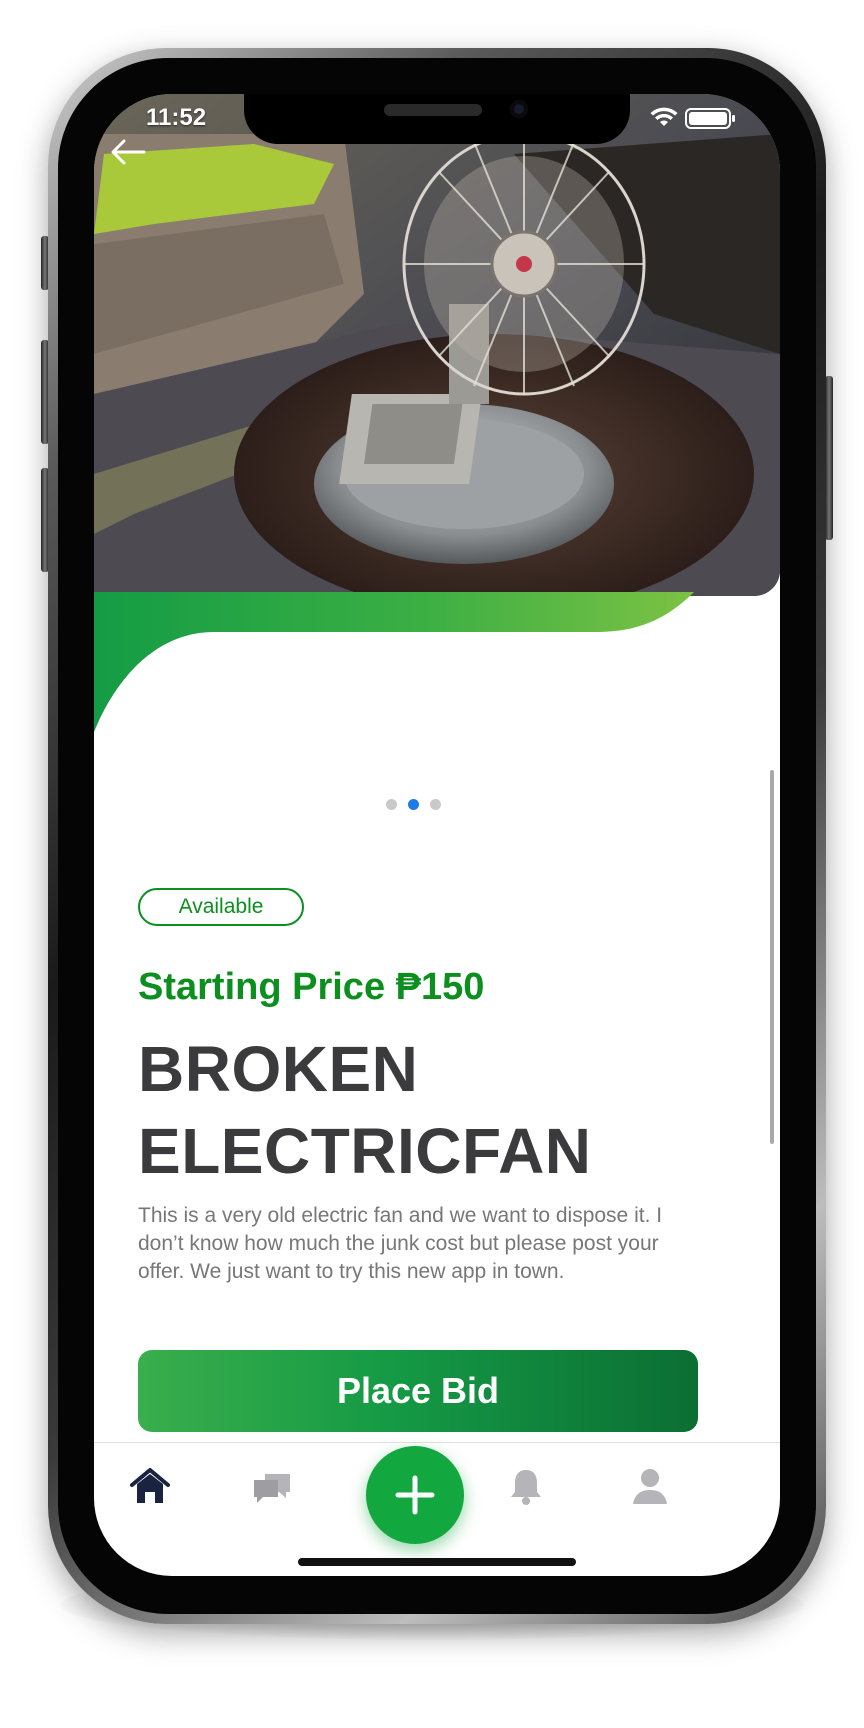 The width and height of the screenshot is (864, 1728). What do you see at coordinates (433, 110) in the screenshot?
I see `earpiece-speaker` at bounding box center [433, 110].